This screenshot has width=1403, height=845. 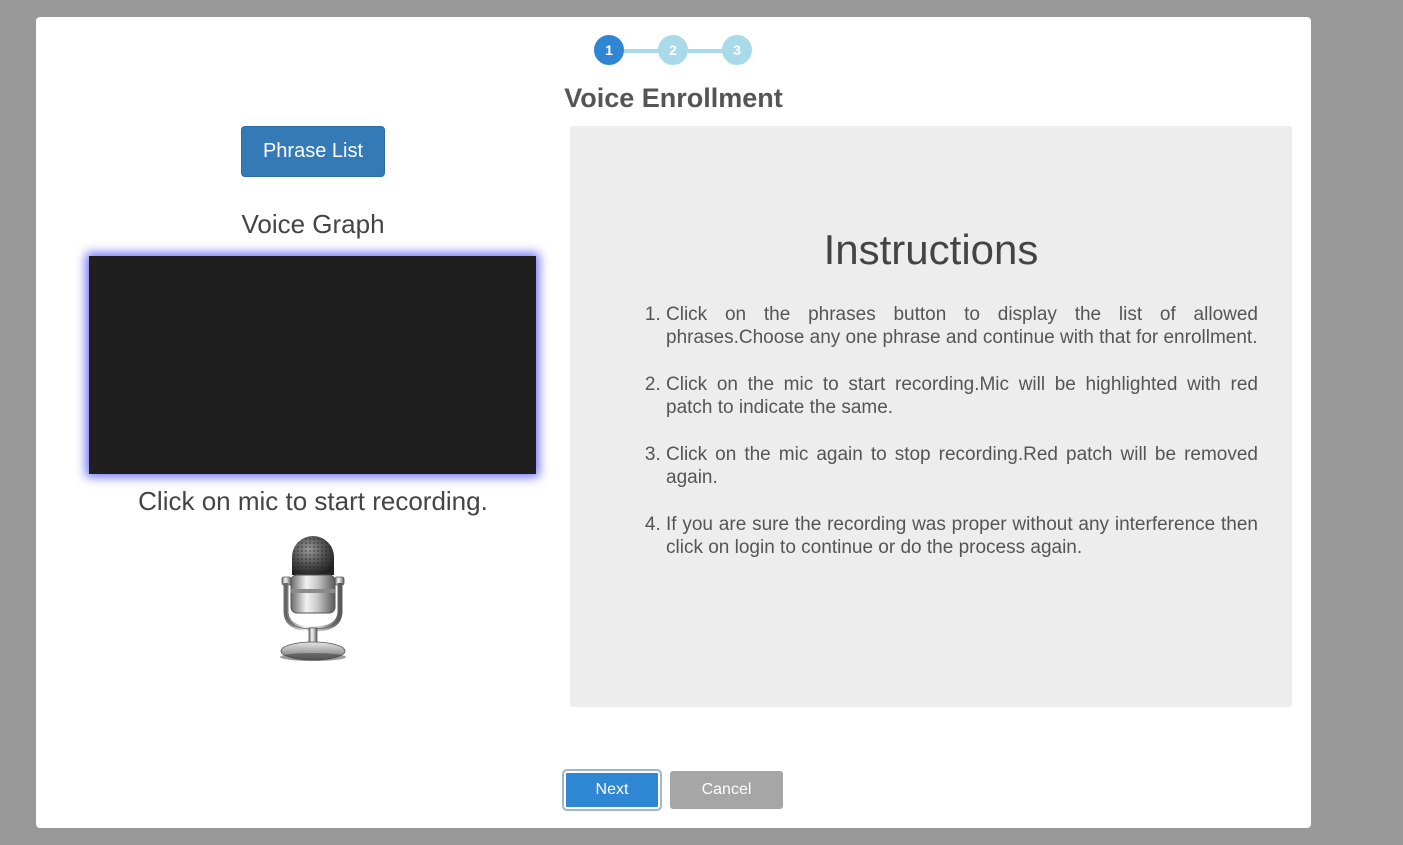 I want to click on voice-graph-canvas, so click(x=312, y=365).